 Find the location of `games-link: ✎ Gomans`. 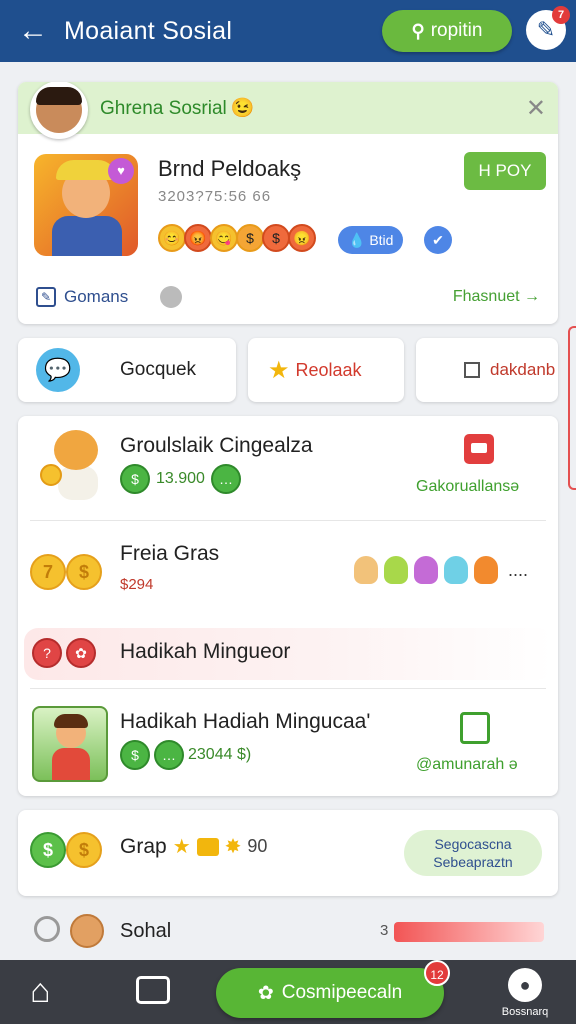

games-link: ✎ Gomans is located at coordinates (109, 297).